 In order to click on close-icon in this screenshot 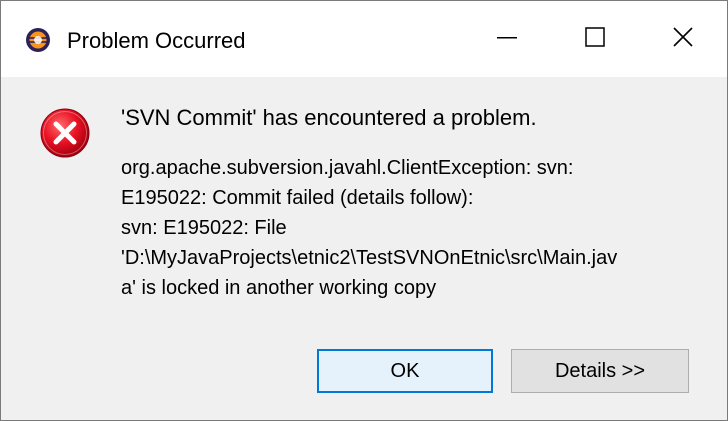, I will do `click(683, 39)`.